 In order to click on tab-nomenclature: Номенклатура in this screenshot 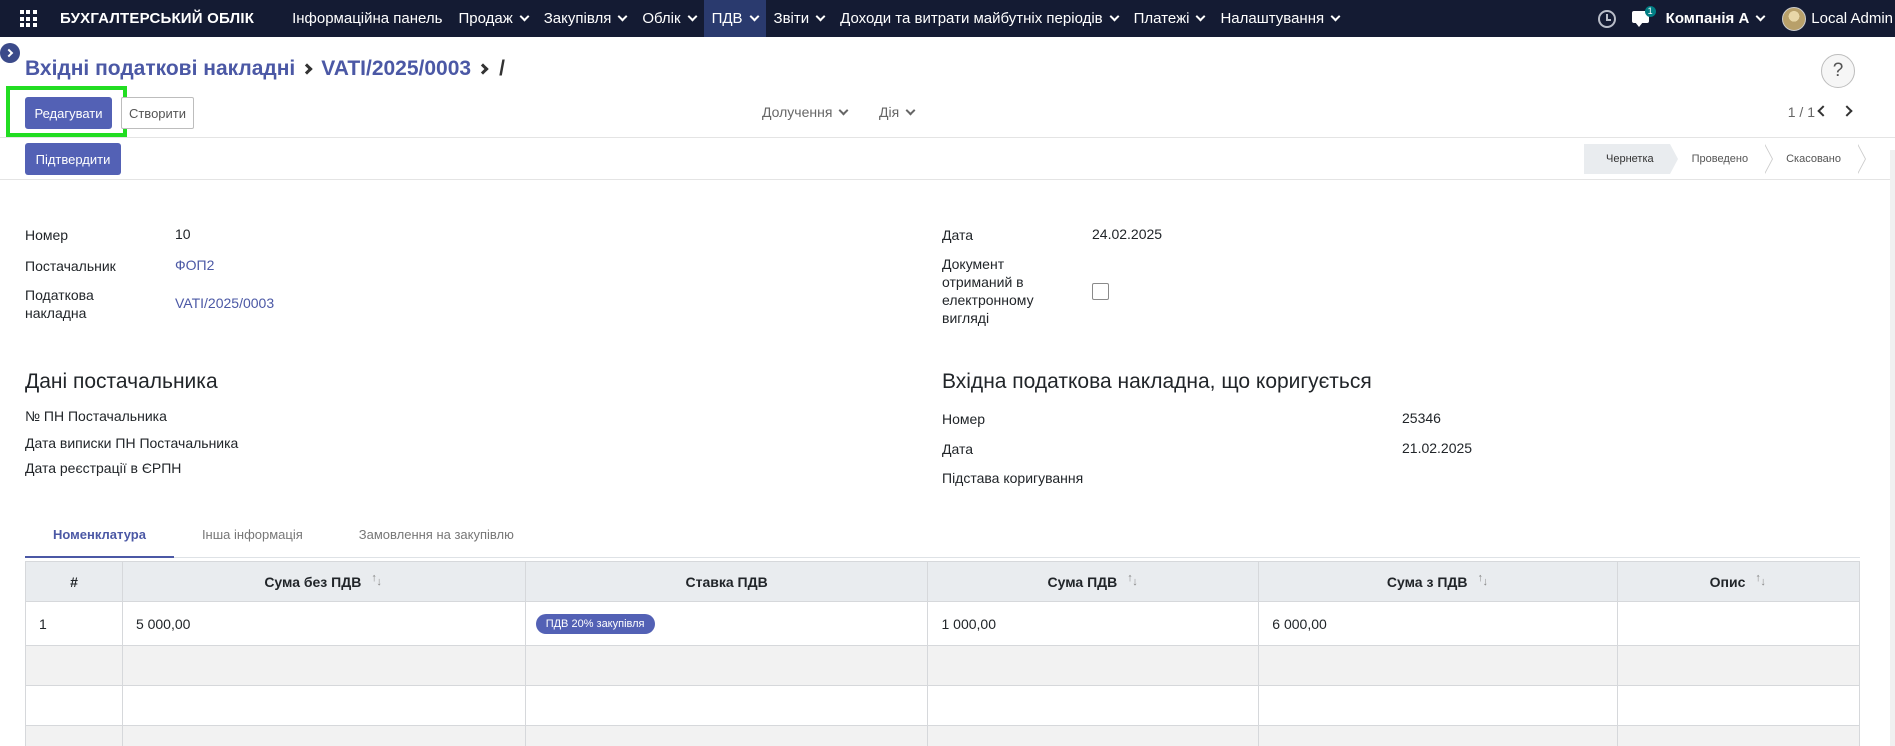, I will do `click(99, 539)`.